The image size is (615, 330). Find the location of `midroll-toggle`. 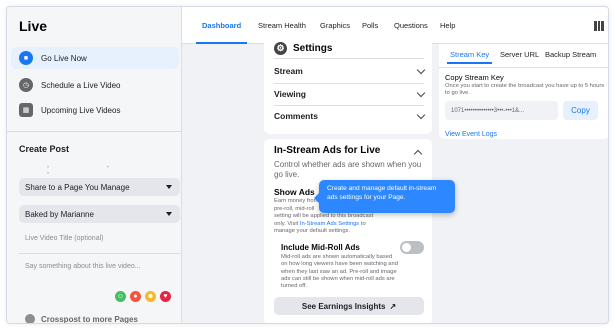

midroll-toggle is located at coordinates (412, 247).